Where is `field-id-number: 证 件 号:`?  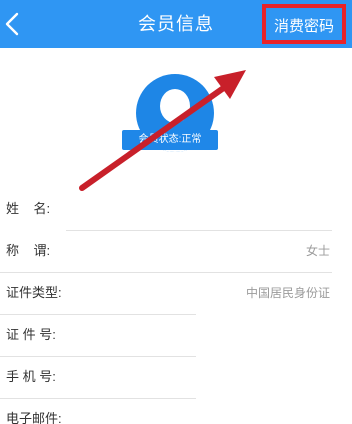 field-id-number: 证 件 号: is located at coordinates (176, 335).